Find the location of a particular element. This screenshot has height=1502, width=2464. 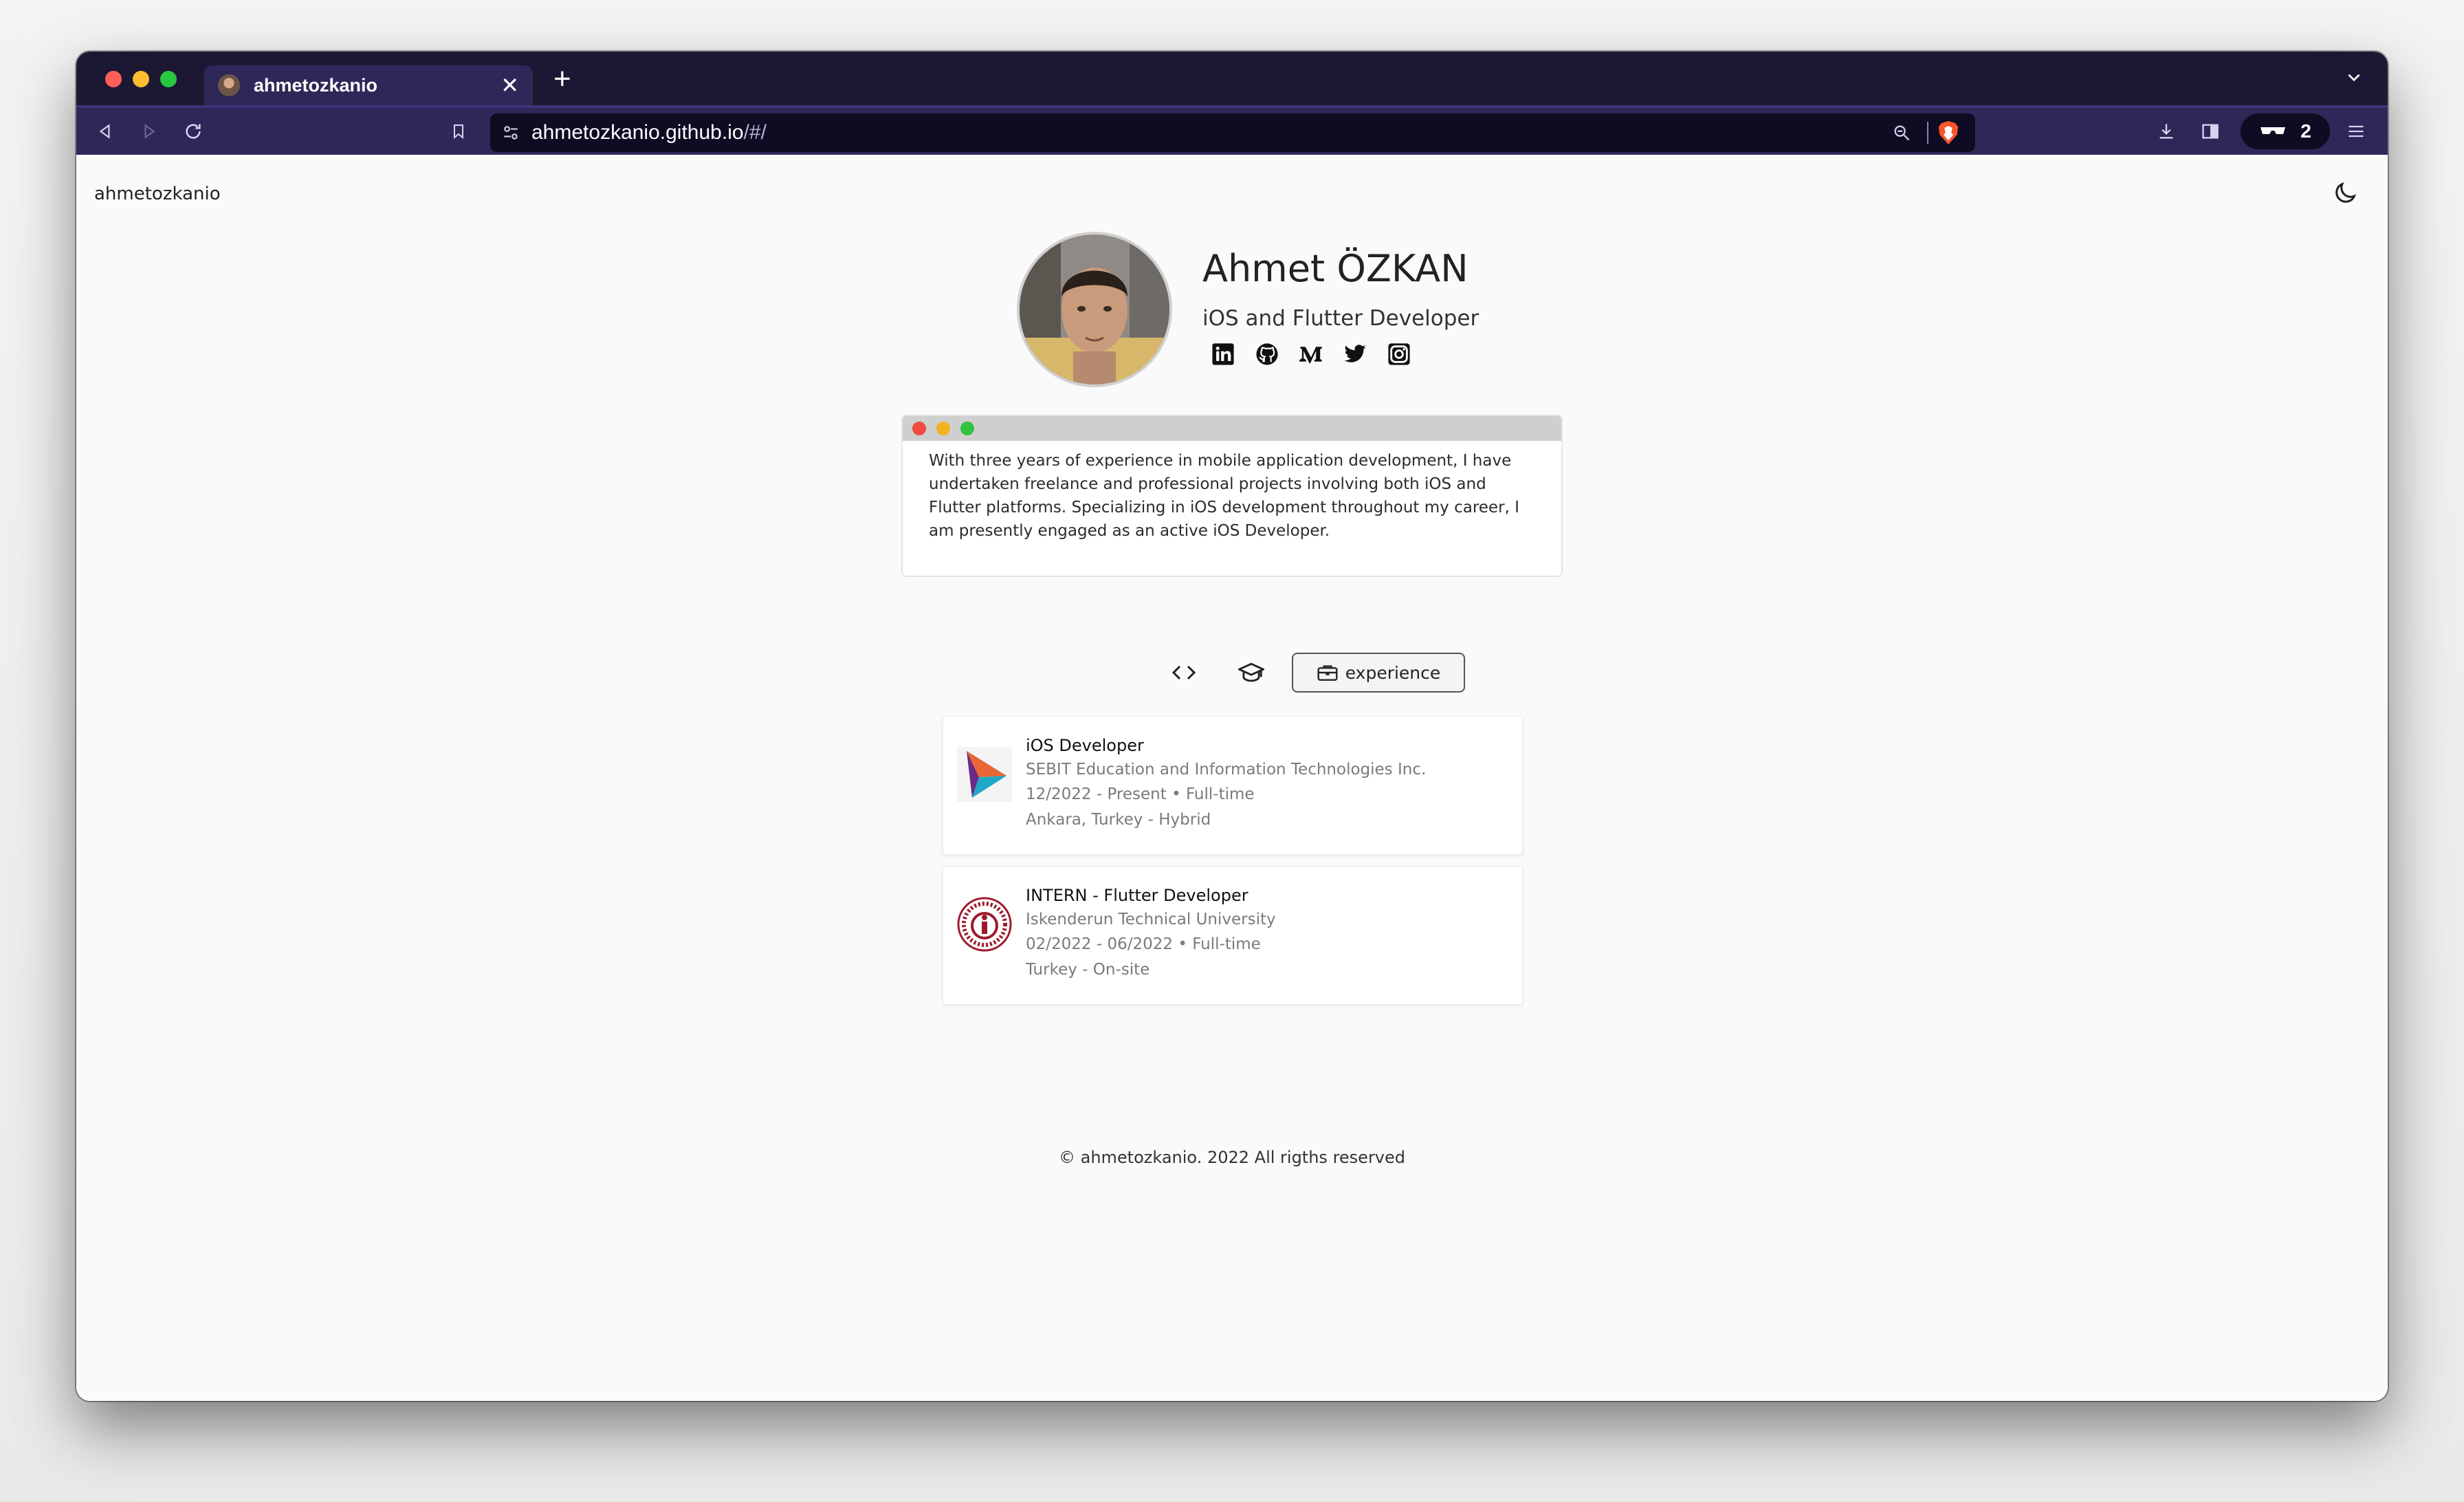

brave-shields-icon is located at coordinates (1949, 133).